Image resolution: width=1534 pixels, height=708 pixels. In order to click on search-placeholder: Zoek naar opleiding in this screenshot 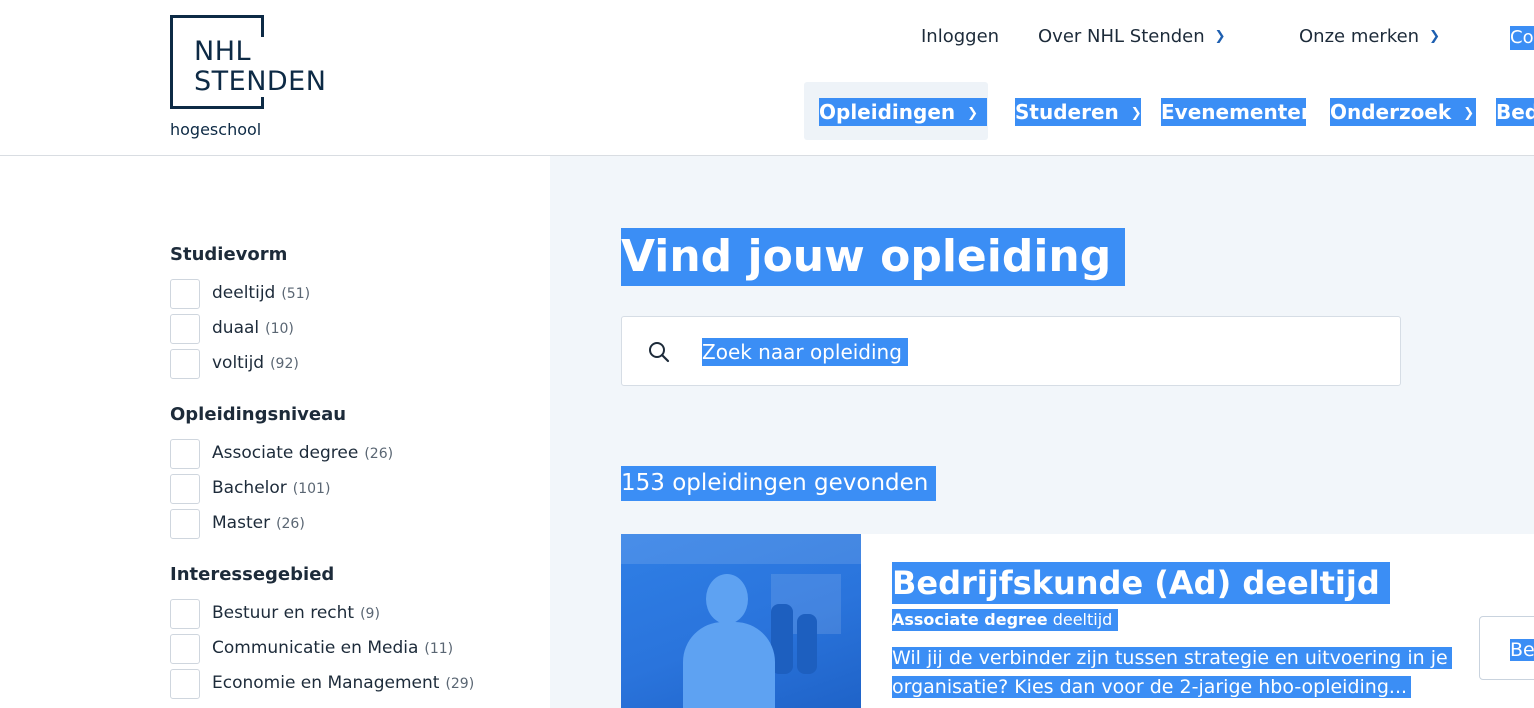, I will do `click(805, 352)`.